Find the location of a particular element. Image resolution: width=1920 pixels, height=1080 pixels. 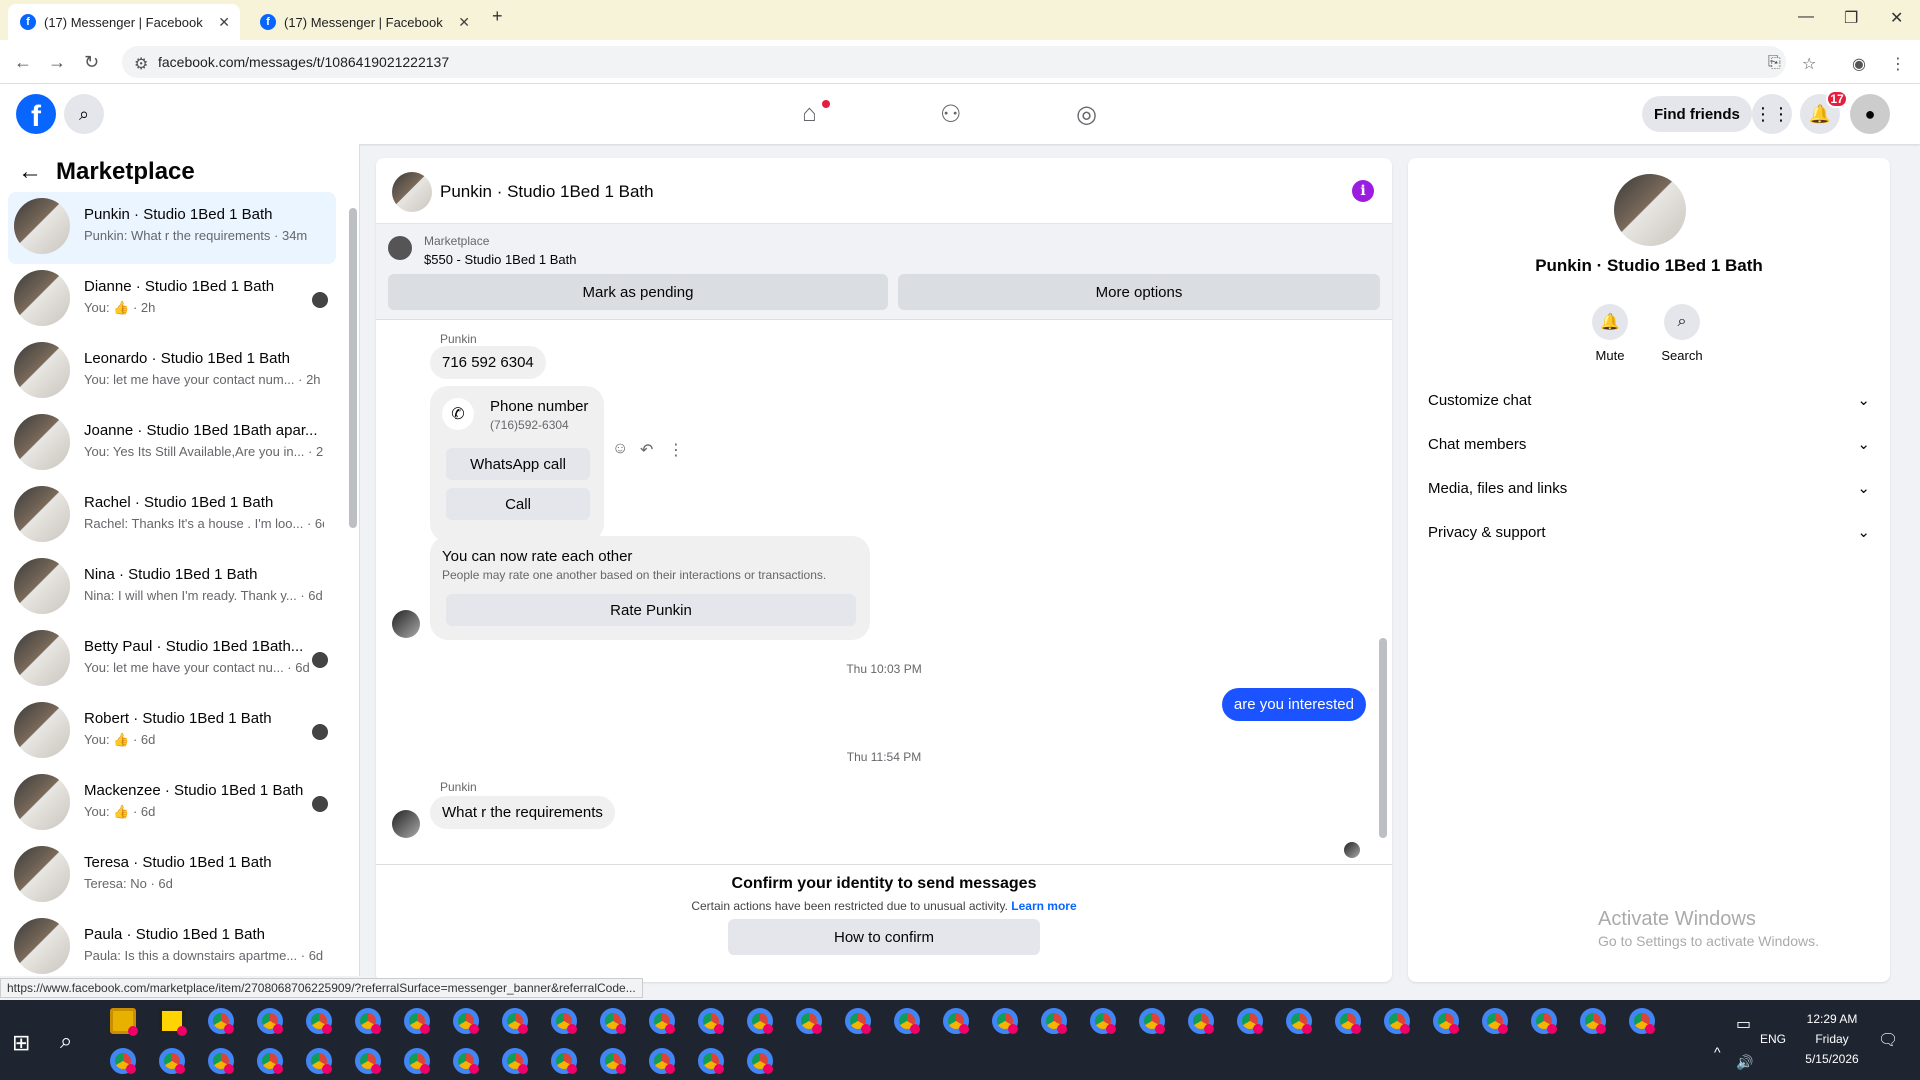

taskbar-search-icon: ⌕ is located at coordinates (66, 1041).